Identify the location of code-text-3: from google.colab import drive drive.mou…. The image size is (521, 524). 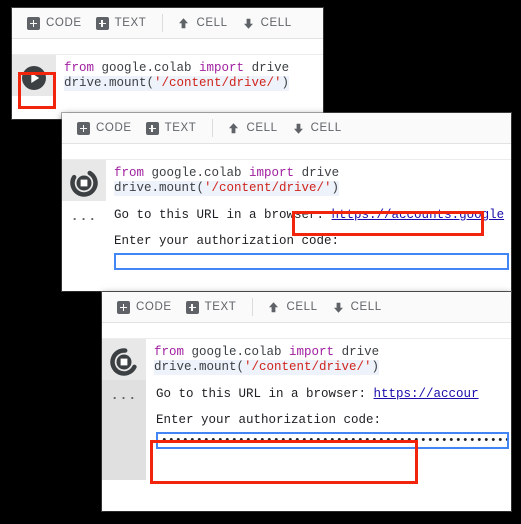
(332, 360).